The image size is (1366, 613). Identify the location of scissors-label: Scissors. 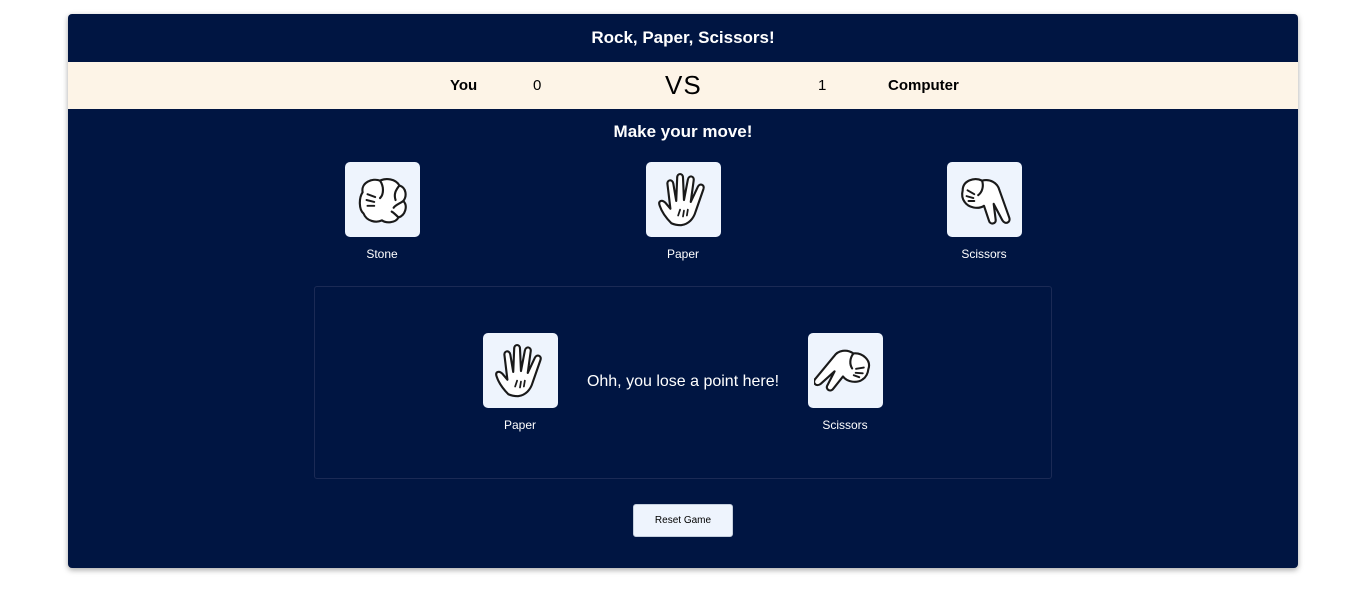
(984, 254).